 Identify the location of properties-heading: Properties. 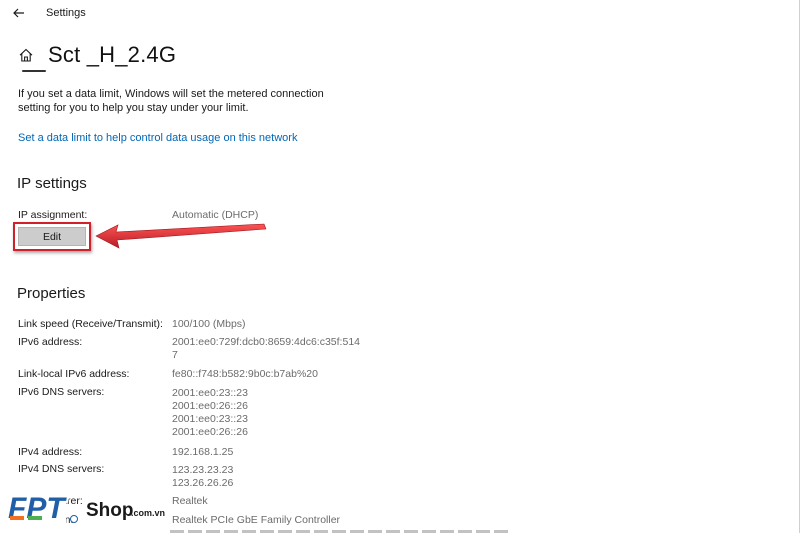
(51, 293).